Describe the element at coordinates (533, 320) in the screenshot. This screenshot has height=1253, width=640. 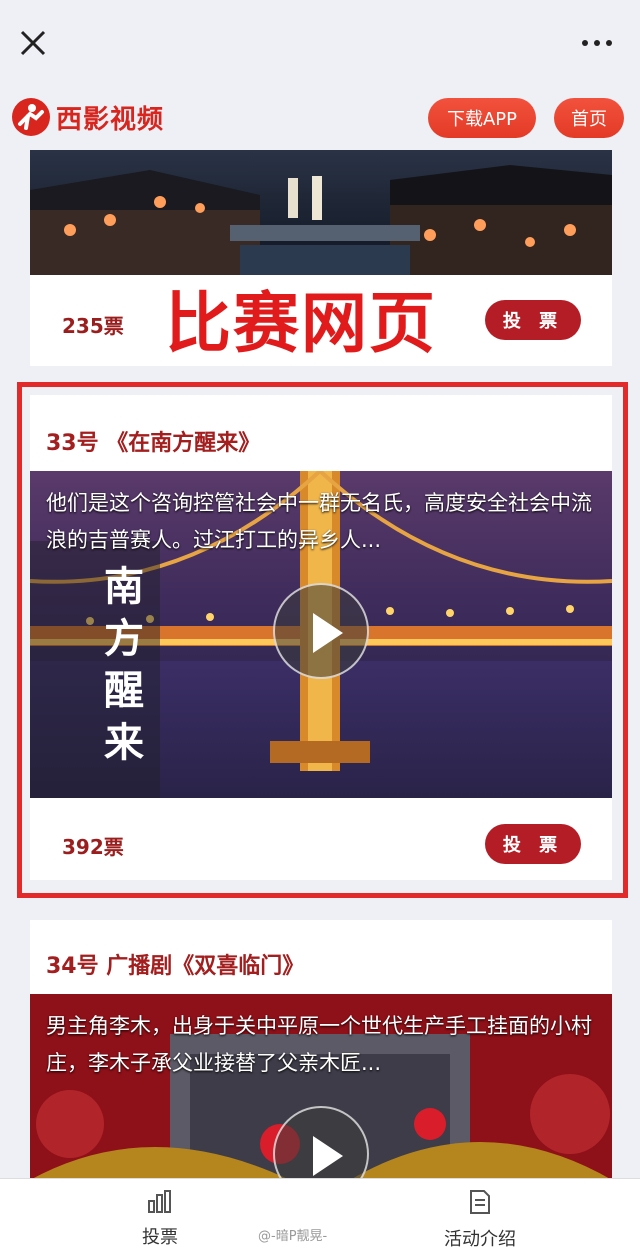
I see `vote-button: 投 票` at that location.